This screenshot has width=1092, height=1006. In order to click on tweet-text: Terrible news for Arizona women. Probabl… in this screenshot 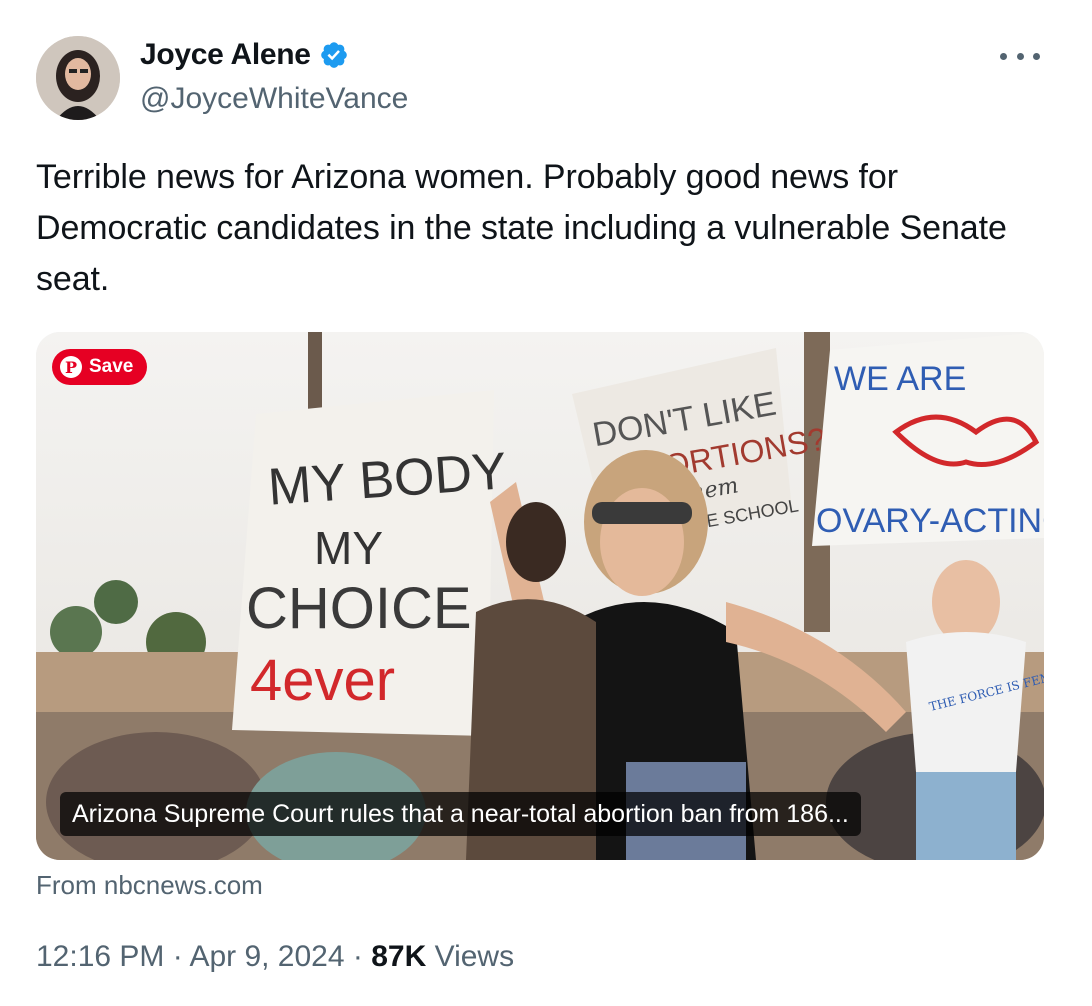, I will do `click(521, 228)`.